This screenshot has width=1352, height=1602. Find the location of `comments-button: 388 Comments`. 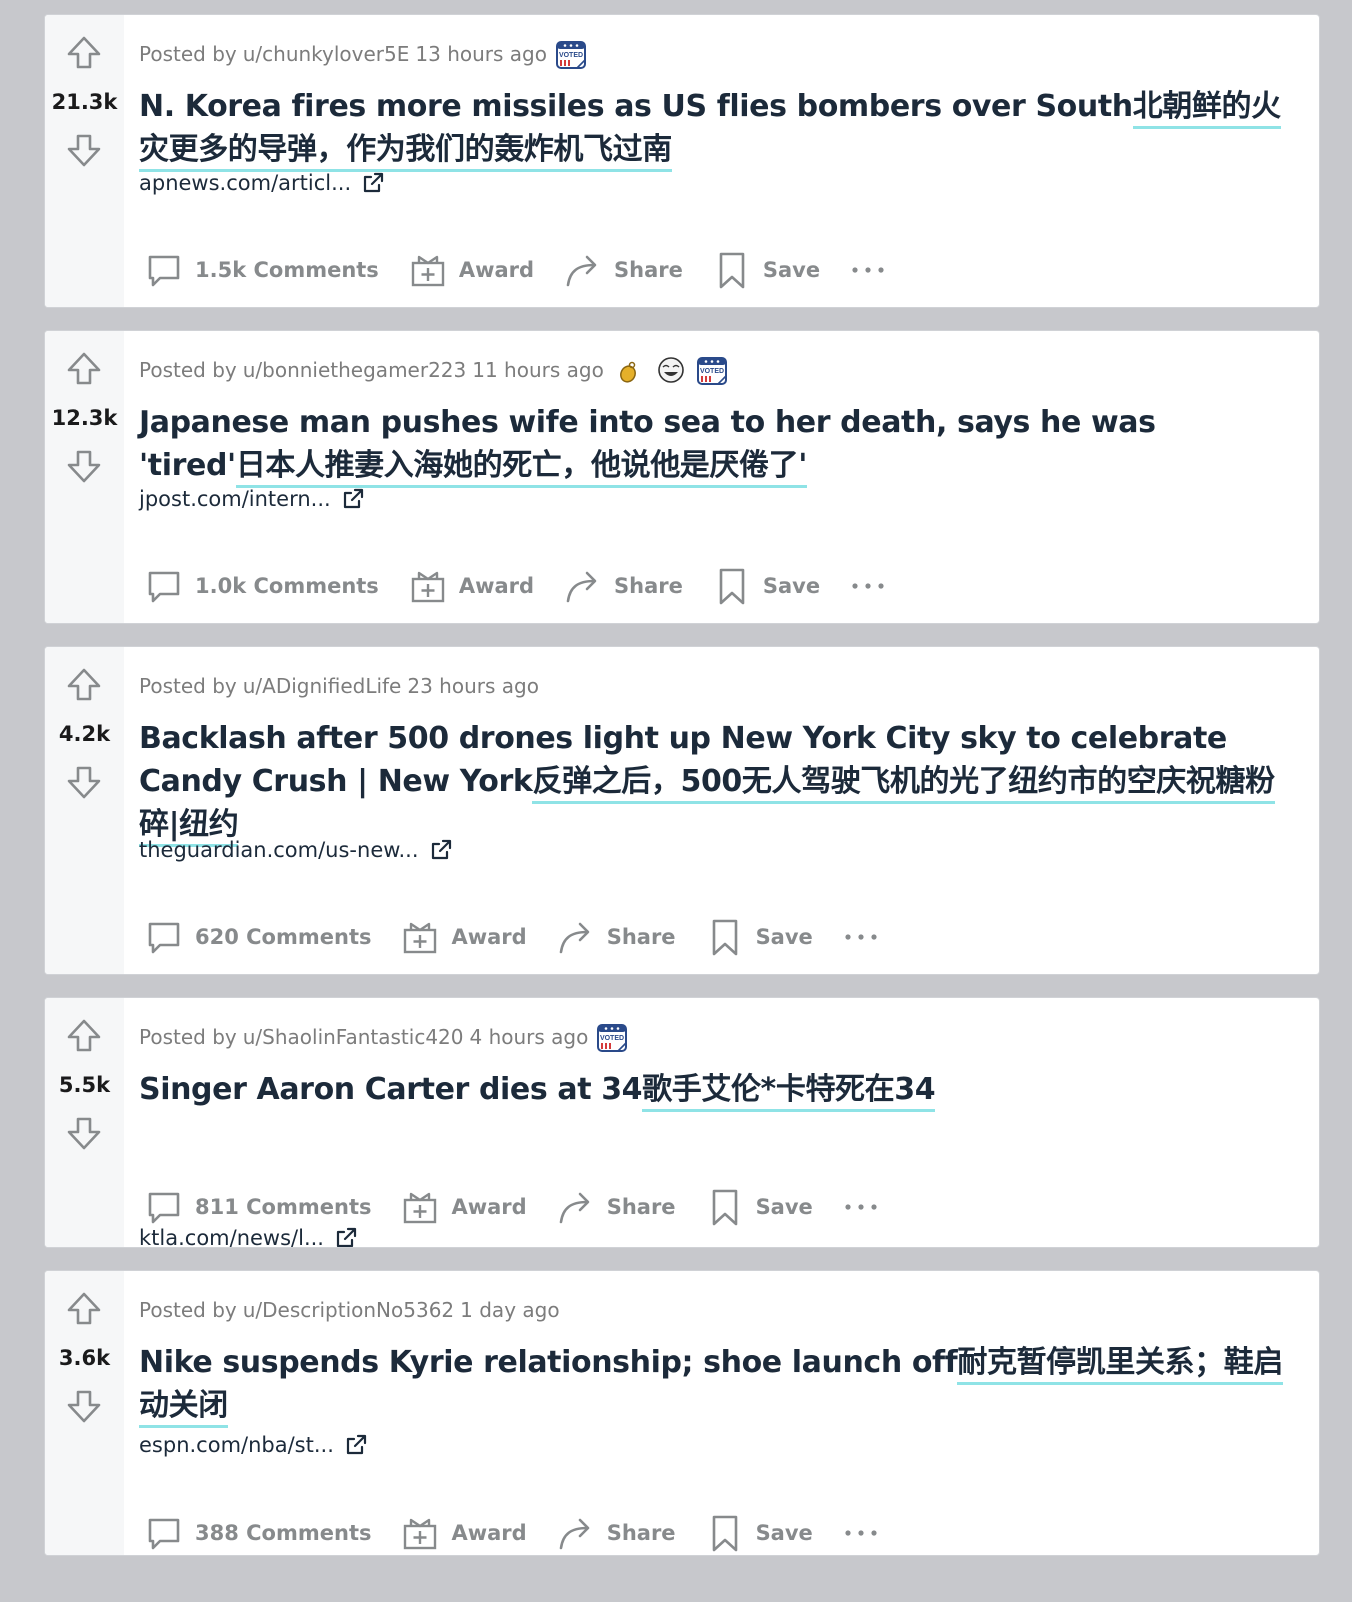

comments-button: 388 Comments is located at coordinates (261, 1531).